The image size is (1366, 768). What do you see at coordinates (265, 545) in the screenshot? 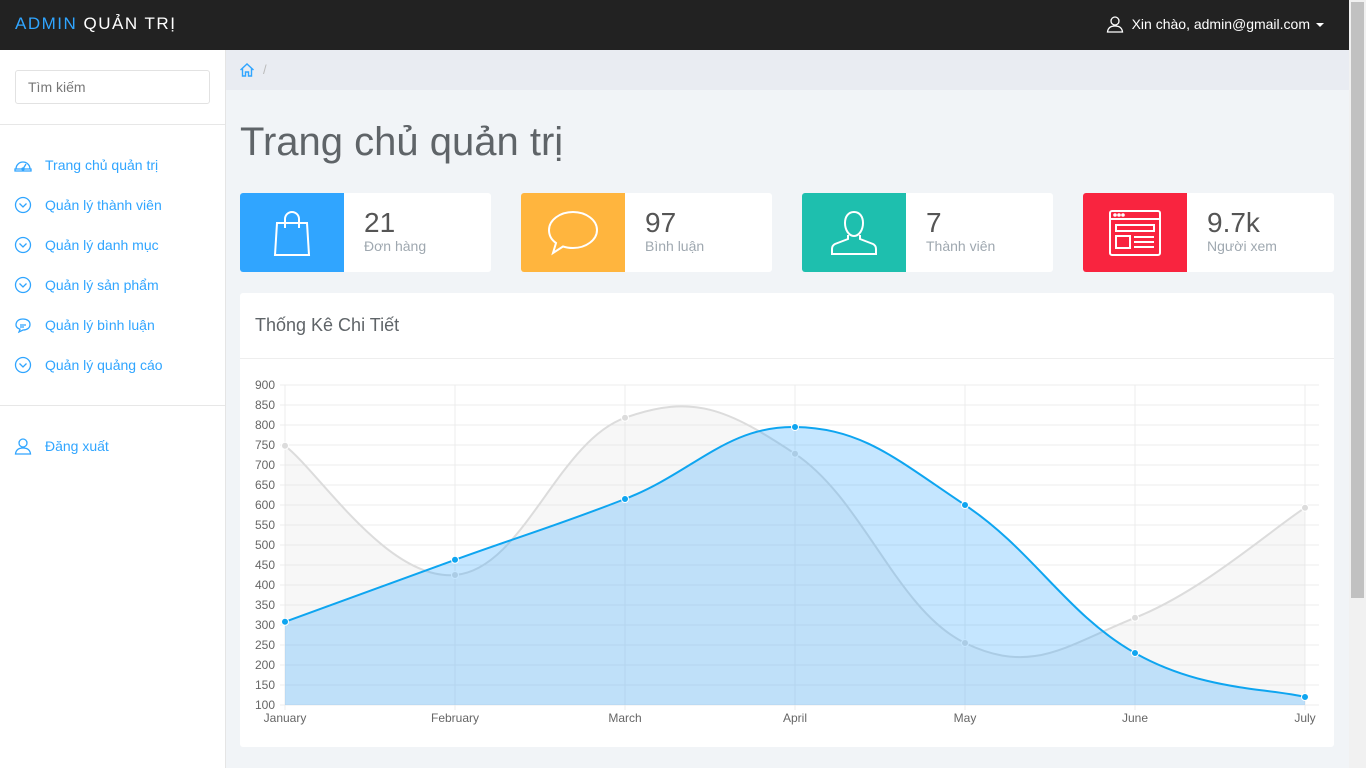
I see `y-tick-label: 500` at bounding box center [265, 545].